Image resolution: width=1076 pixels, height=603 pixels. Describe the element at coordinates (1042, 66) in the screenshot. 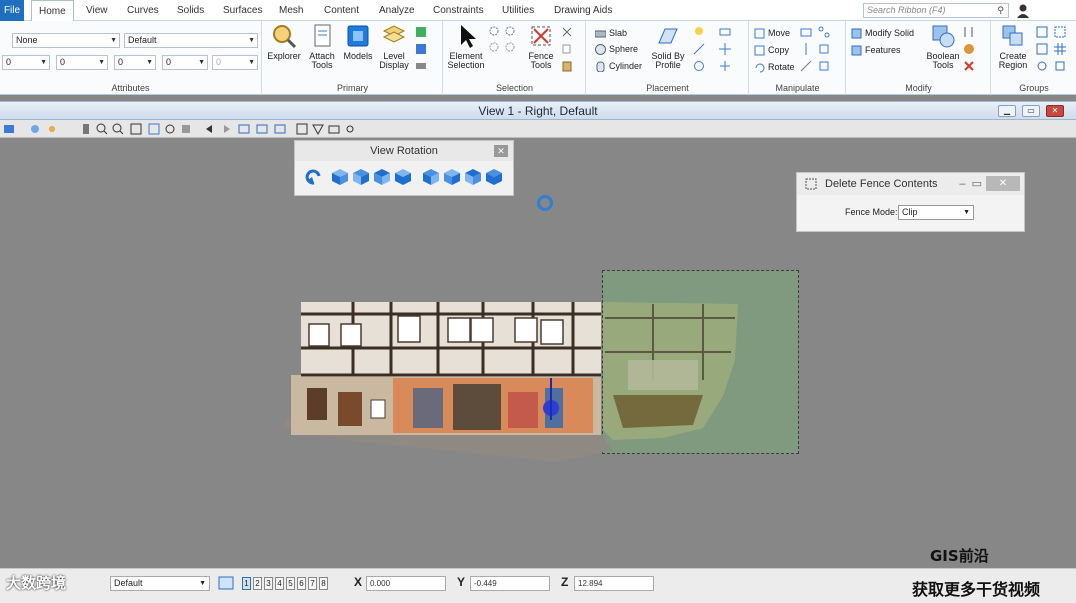

I see `target-icon` at that location.